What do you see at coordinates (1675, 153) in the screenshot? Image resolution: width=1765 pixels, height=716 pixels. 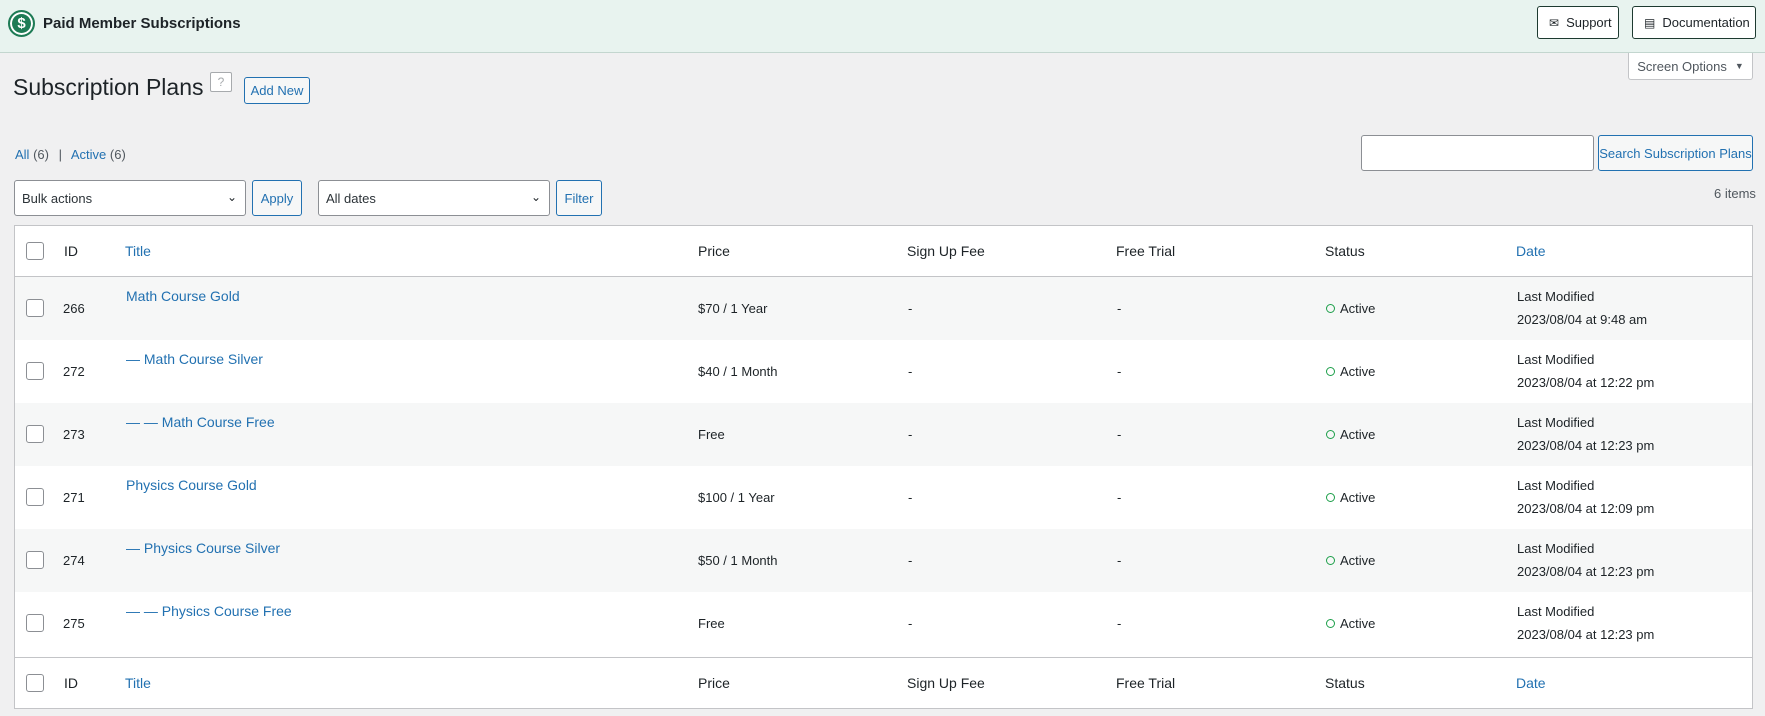 I see `search-button: Search Subscription Plans` at bounding box center [1675, 153].